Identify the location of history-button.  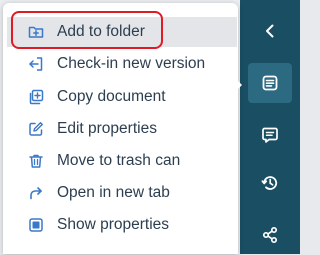
(270, 183).